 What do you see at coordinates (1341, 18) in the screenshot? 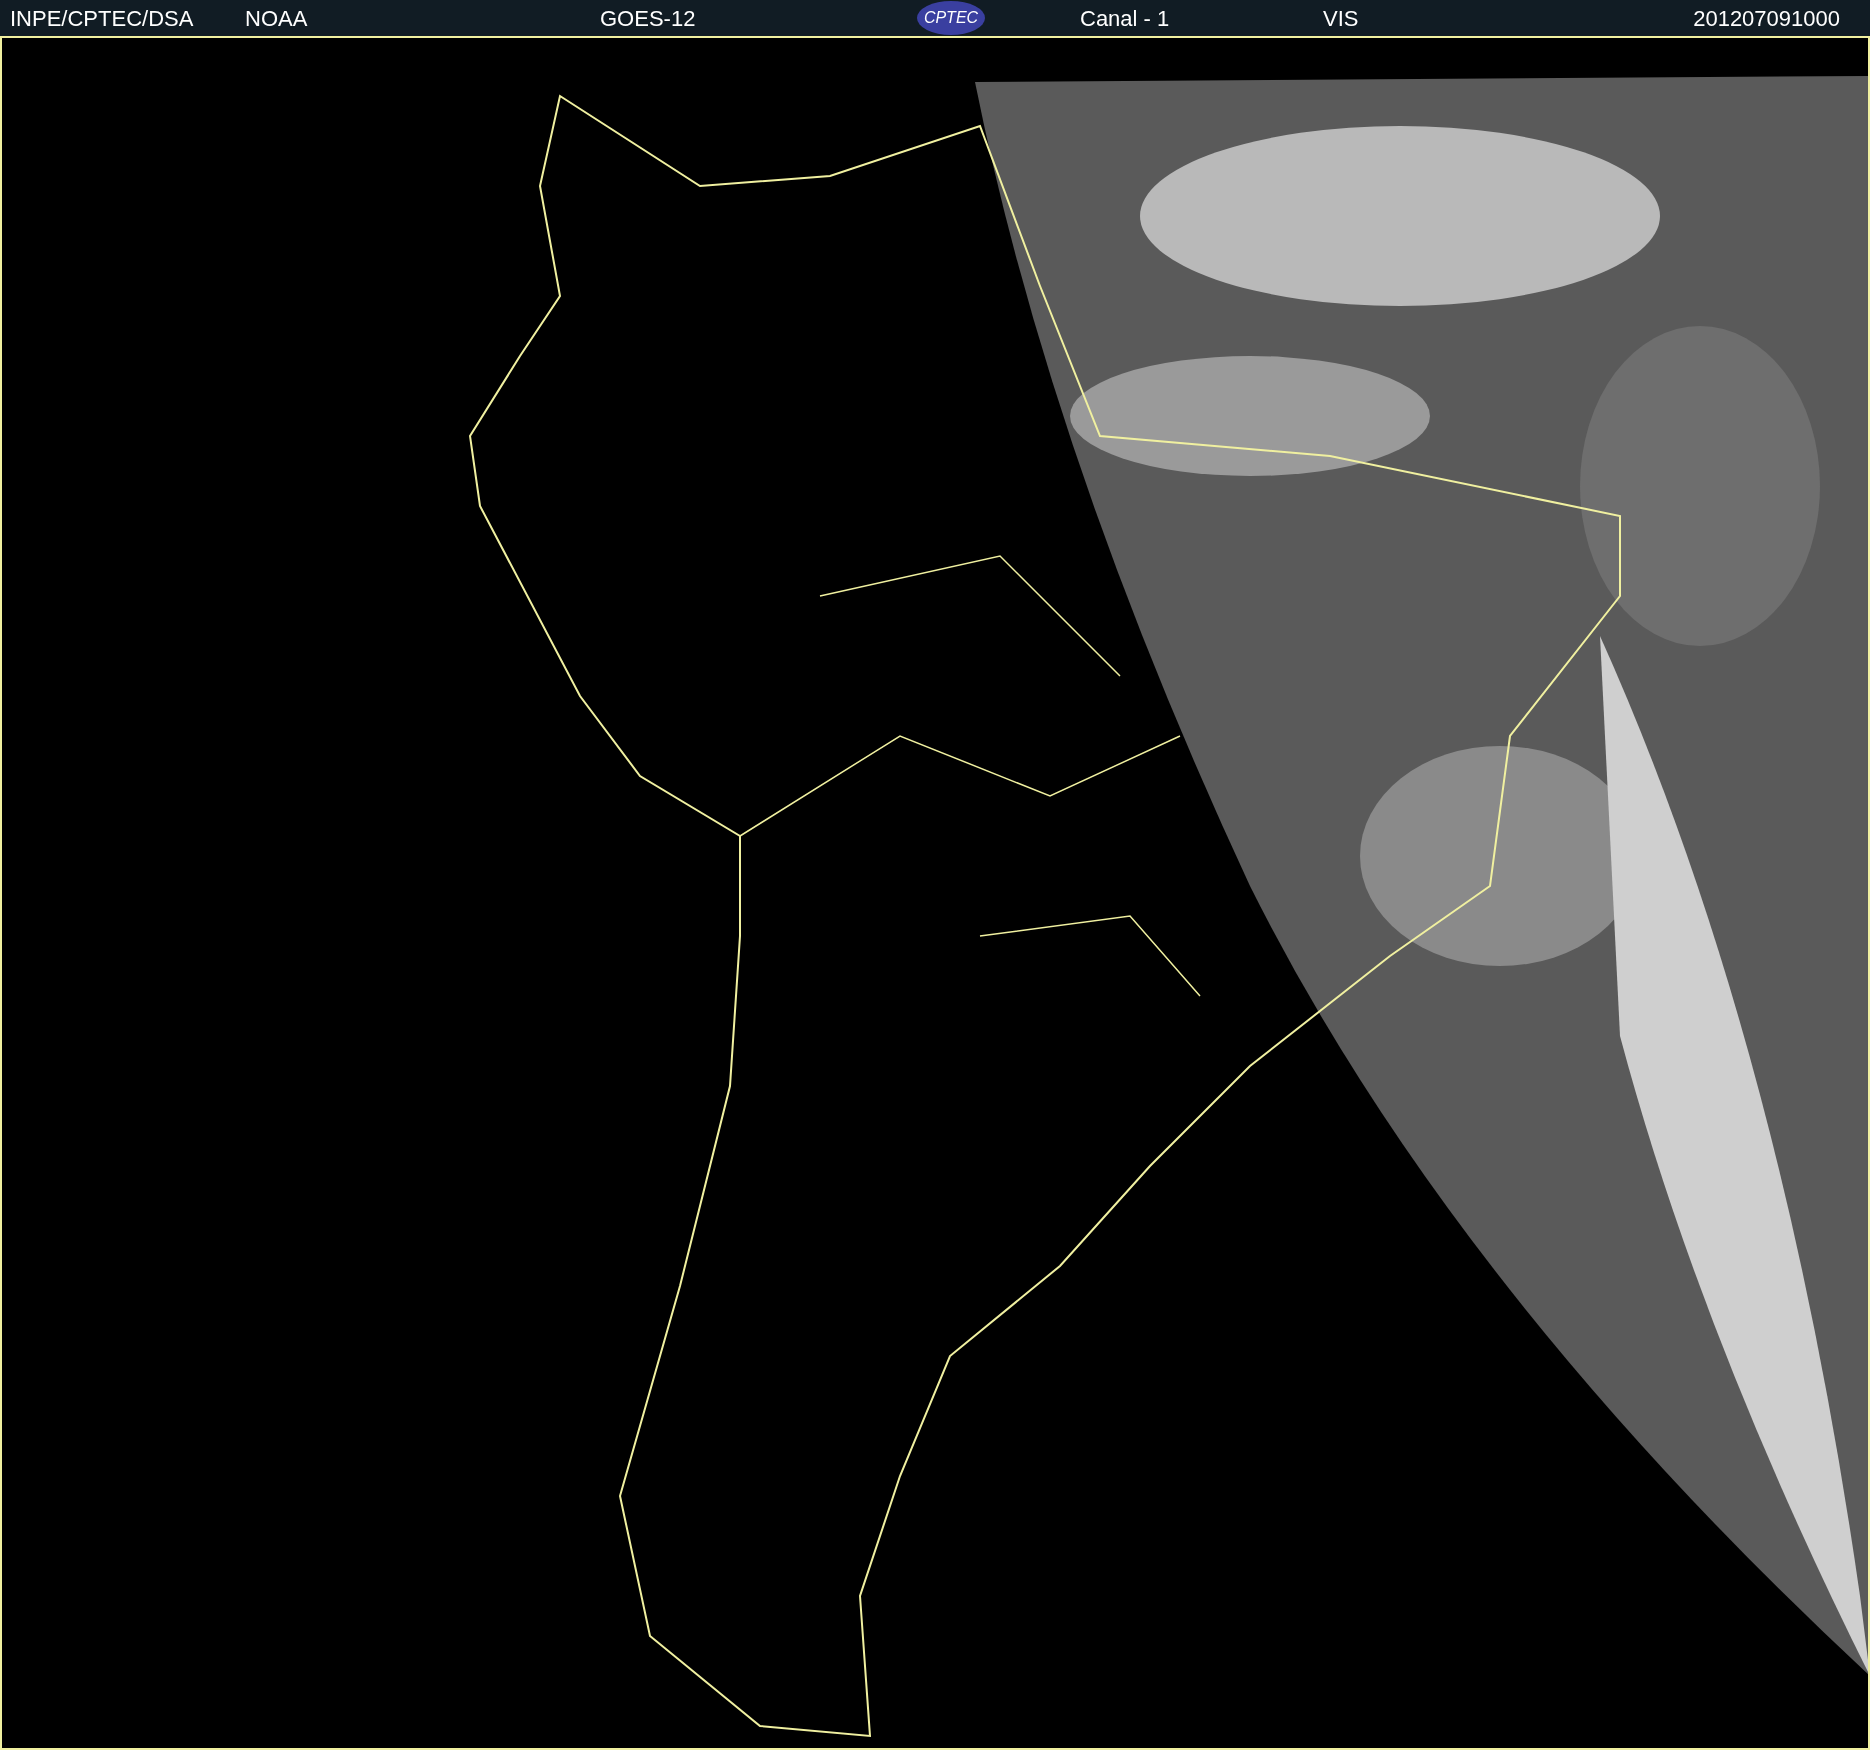
I see `band-label: VIS` at bounding box center [1341, 18].